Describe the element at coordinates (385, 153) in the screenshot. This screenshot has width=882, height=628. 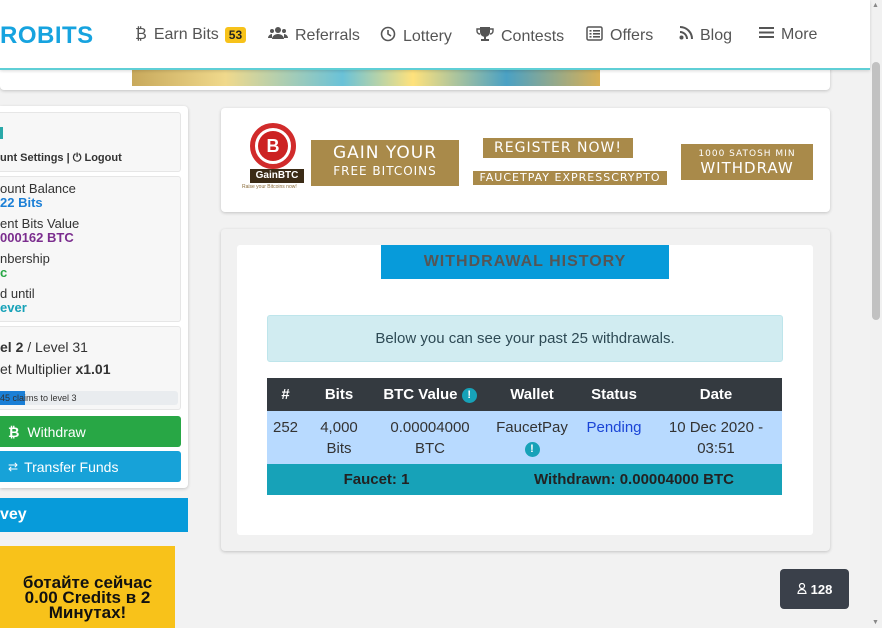
I see `gain-line-1: GAIN YOUR` at that location.